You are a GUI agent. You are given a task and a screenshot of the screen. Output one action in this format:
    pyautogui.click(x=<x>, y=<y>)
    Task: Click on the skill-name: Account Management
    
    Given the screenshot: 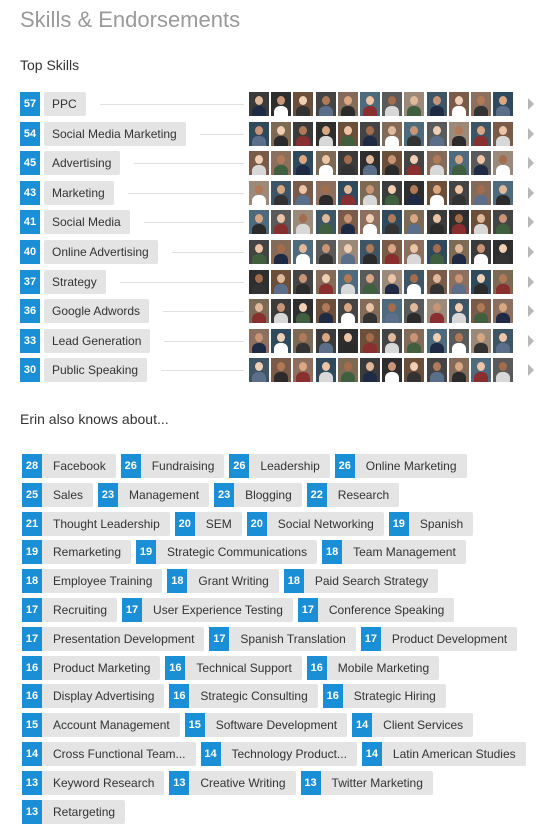 What is the action you would take?
    pyautogui.click(x=111, y=725)
    